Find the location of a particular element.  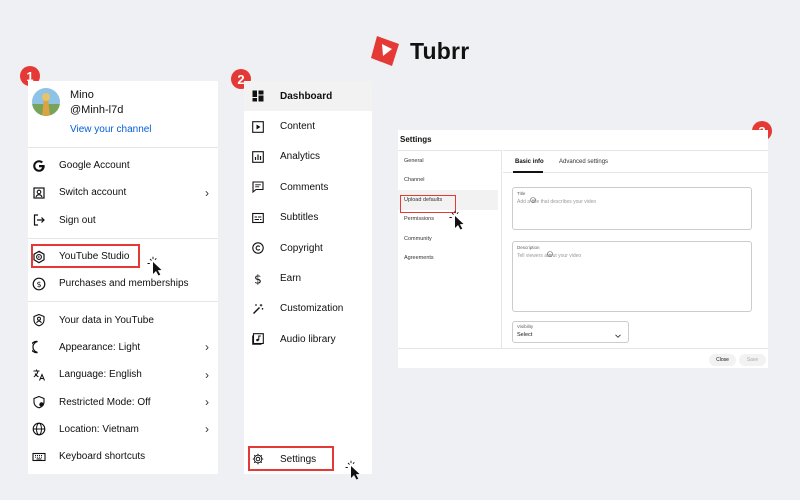

profile-header: Mino @Minh-l7d View your channel is located at coordinates (123, 114).